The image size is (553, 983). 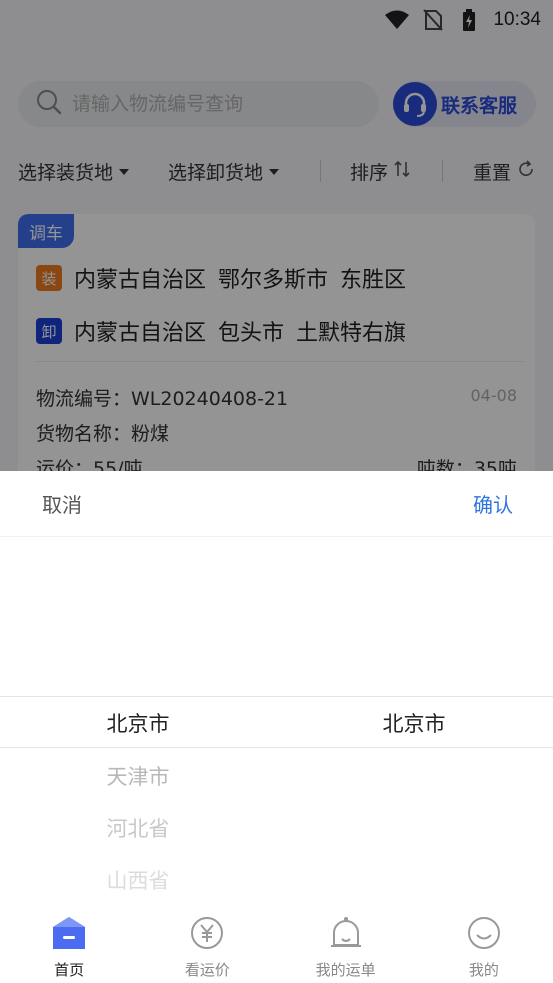 What do you see at coordinates (207, 970) in the screenshot?
I see `tab-freight-rates-label: 看运价` at bounding box center [207, 970].